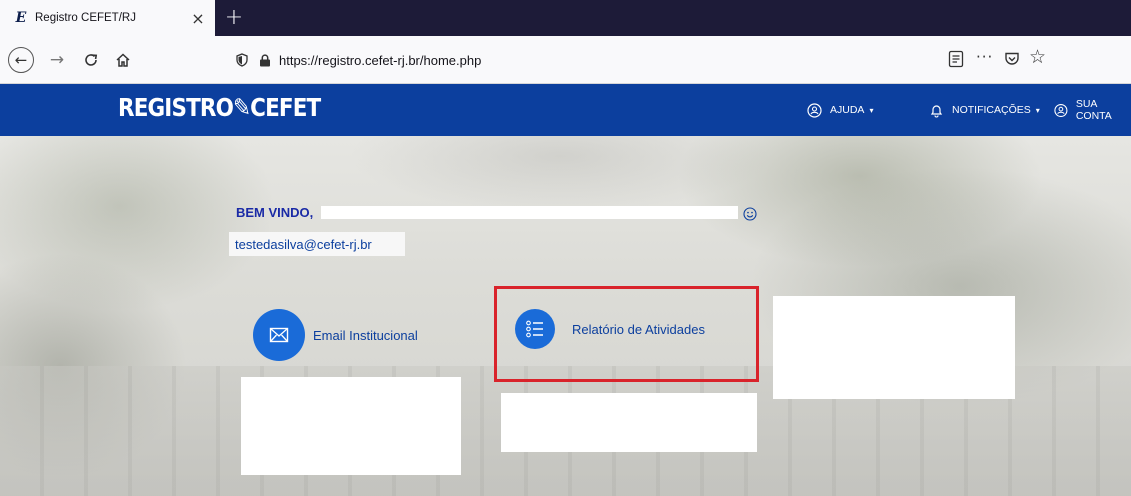  I want to click on account-menu: SUA CONTA, so click(1092, 110).